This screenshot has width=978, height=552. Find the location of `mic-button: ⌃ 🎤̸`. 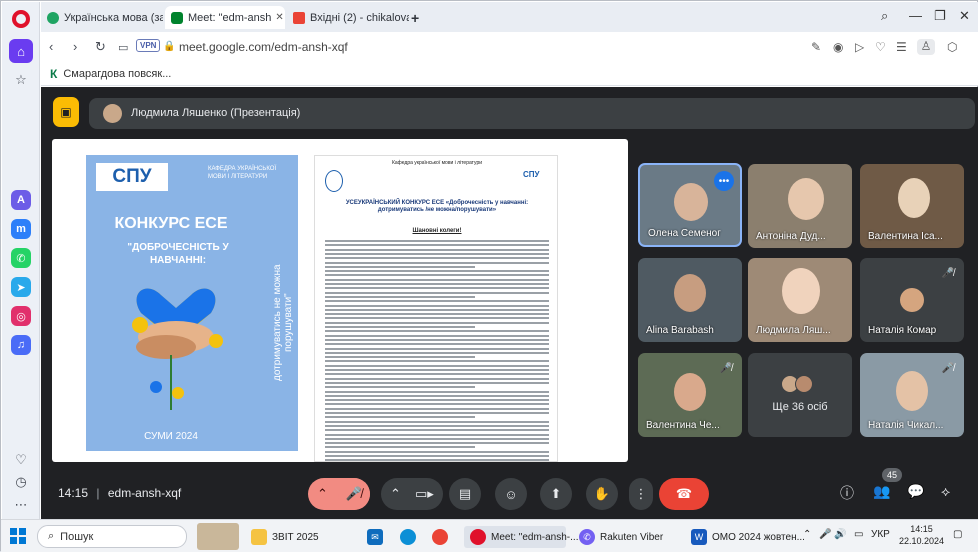

mic-button: ⌃ 🎤̸ is located at coordinates (339, 494).